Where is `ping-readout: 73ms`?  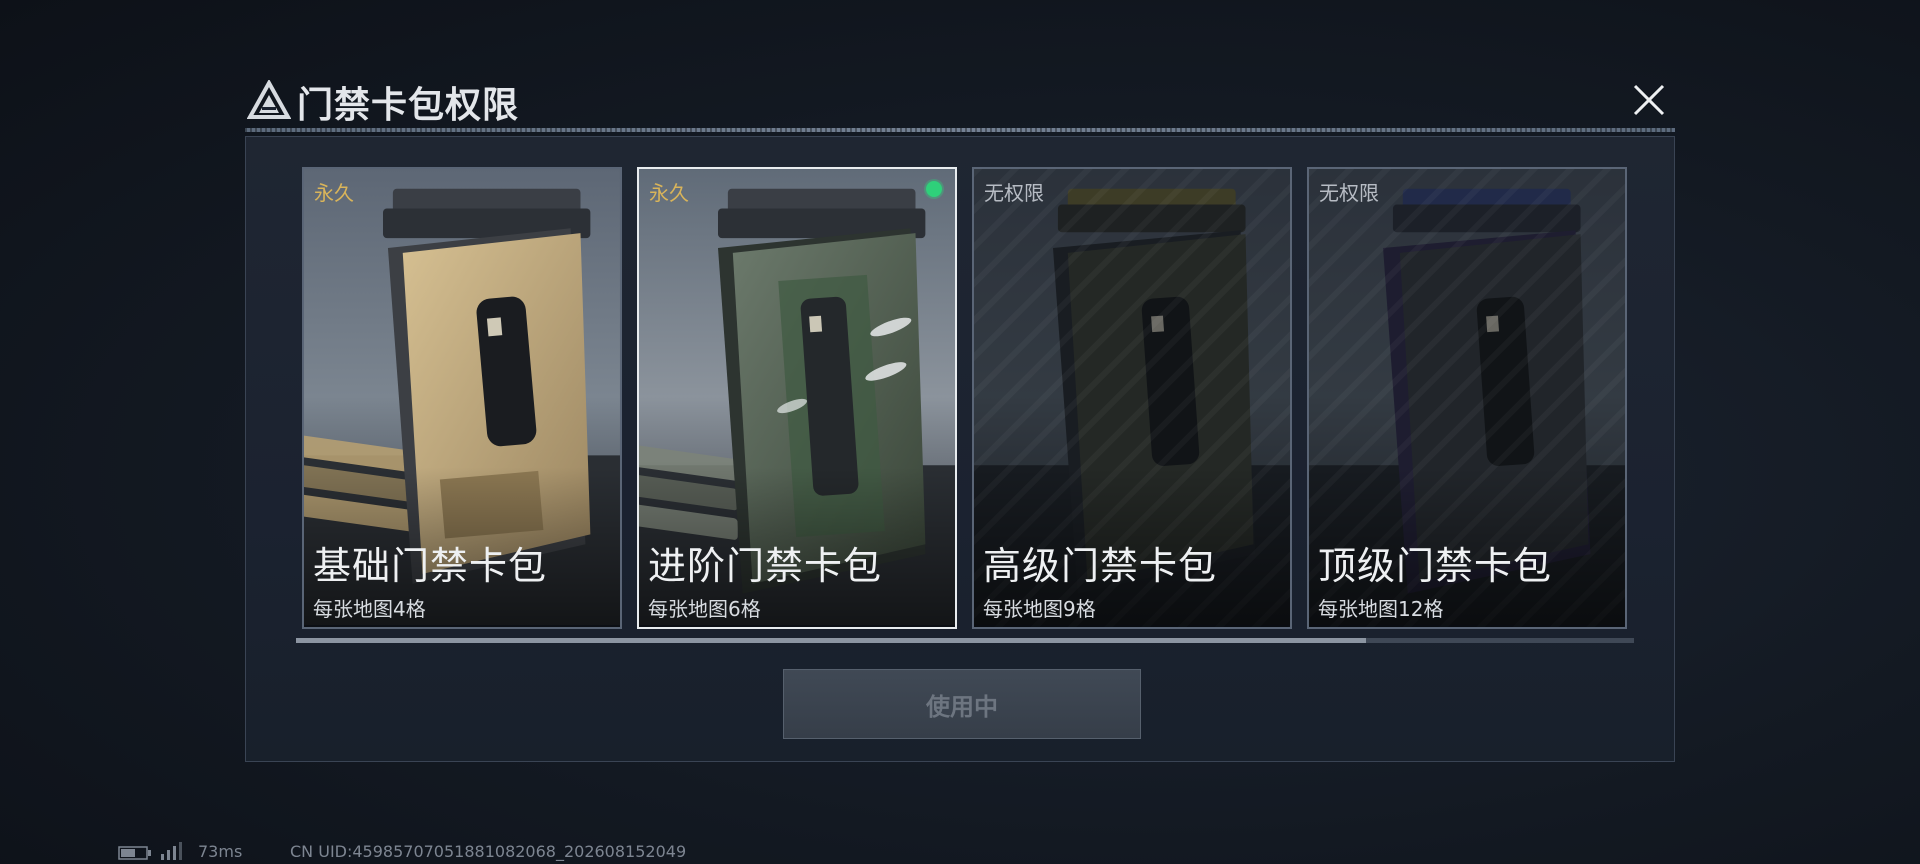 ping-readout: 73ms is located at coordinates (220, 851).